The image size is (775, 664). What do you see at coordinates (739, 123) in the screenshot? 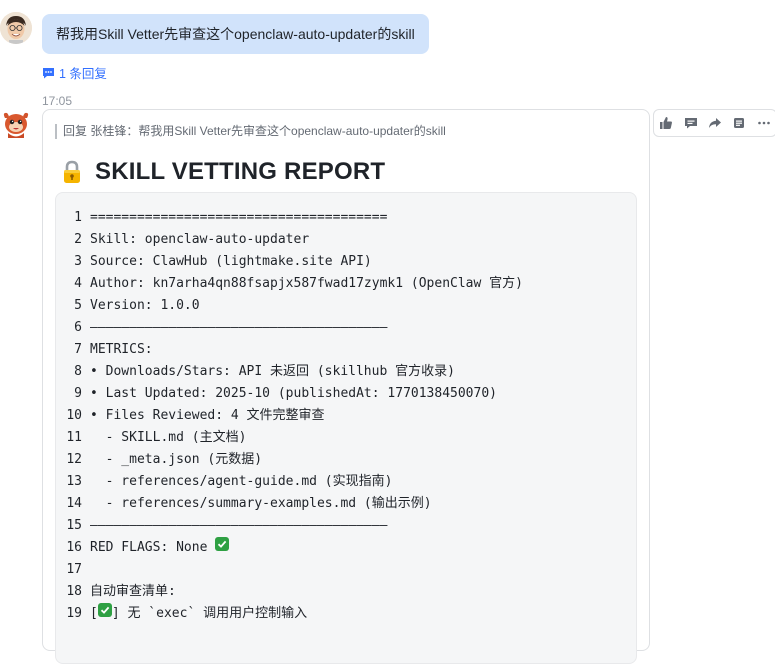
I see `quote-icon` at bounding box center [739, 123].